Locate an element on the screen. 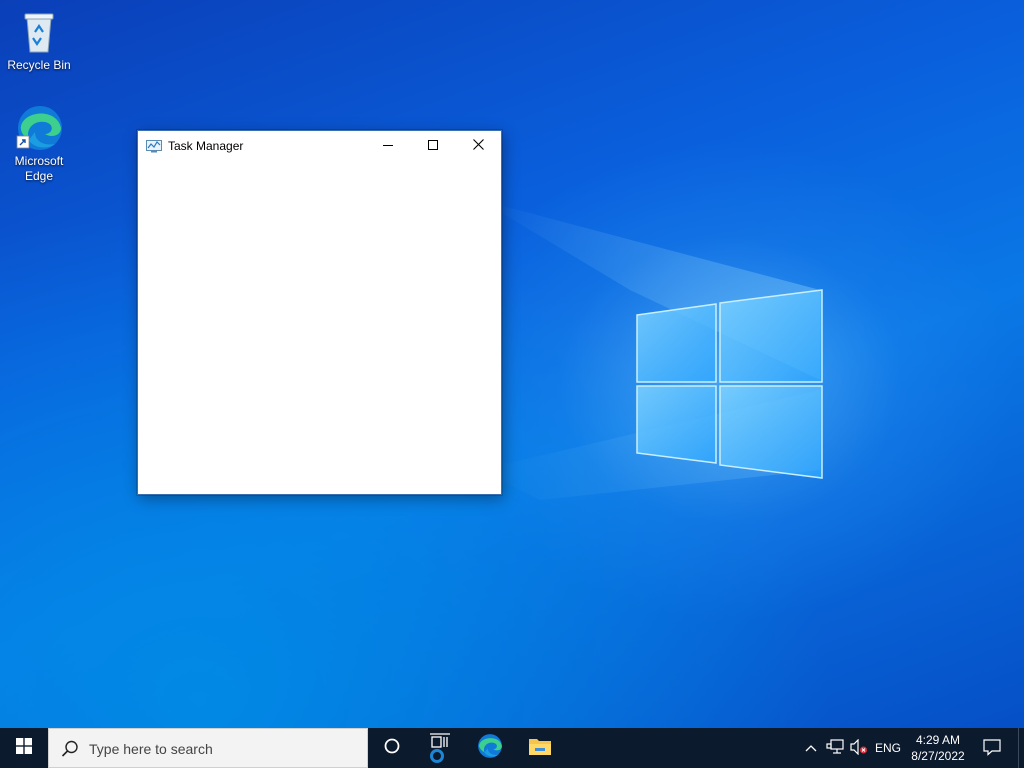 This screenshot has height=768, width=1024. chevron-up-icon is located at coordinates (811, 748).